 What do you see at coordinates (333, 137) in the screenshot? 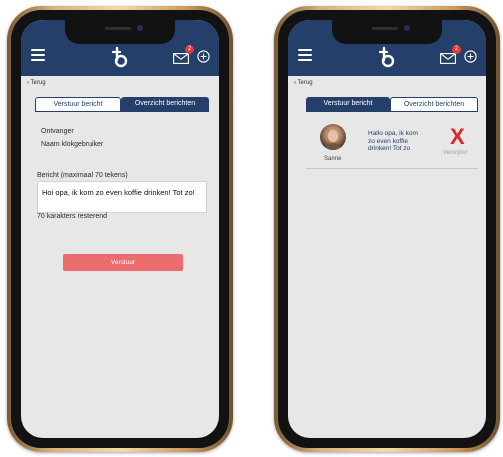
I see `avatar` at bounding box center [333, 137].